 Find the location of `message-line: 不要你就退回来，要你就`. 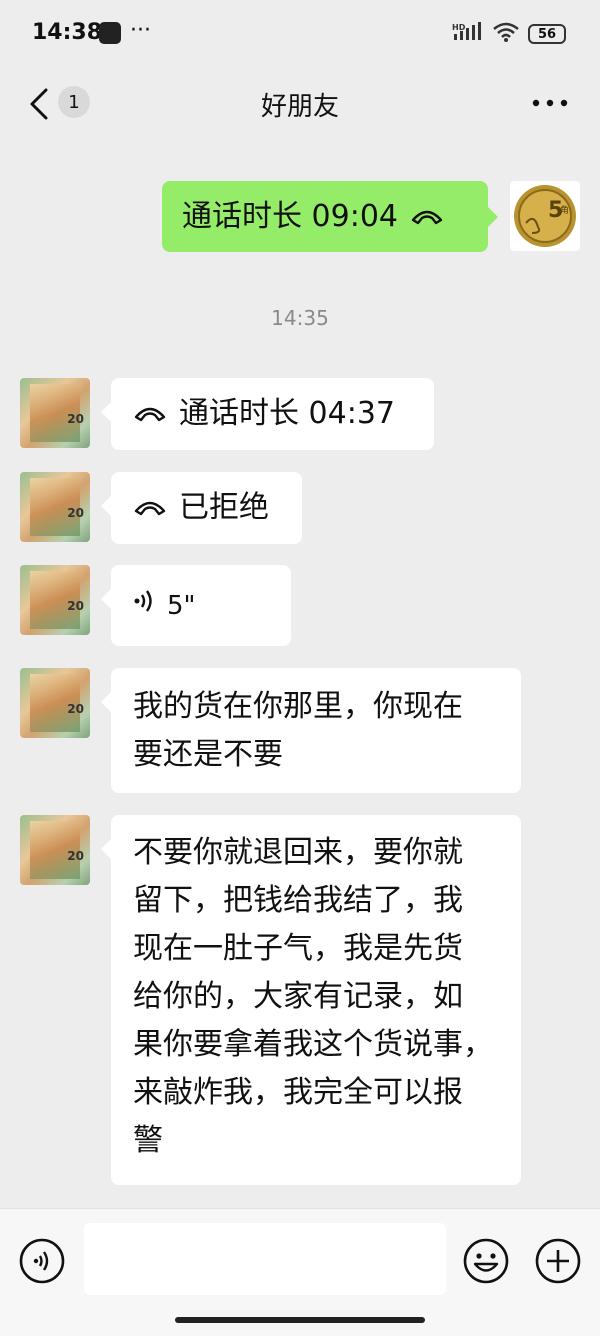

message-line: 不要你就退回来，要你就 is located at coordinates (298, 852).